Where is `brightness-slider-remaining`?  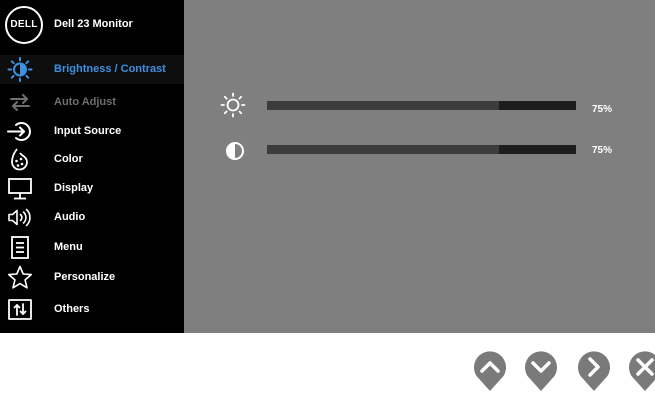 brightness-slider-remaining is located at coordinates (537, 105).